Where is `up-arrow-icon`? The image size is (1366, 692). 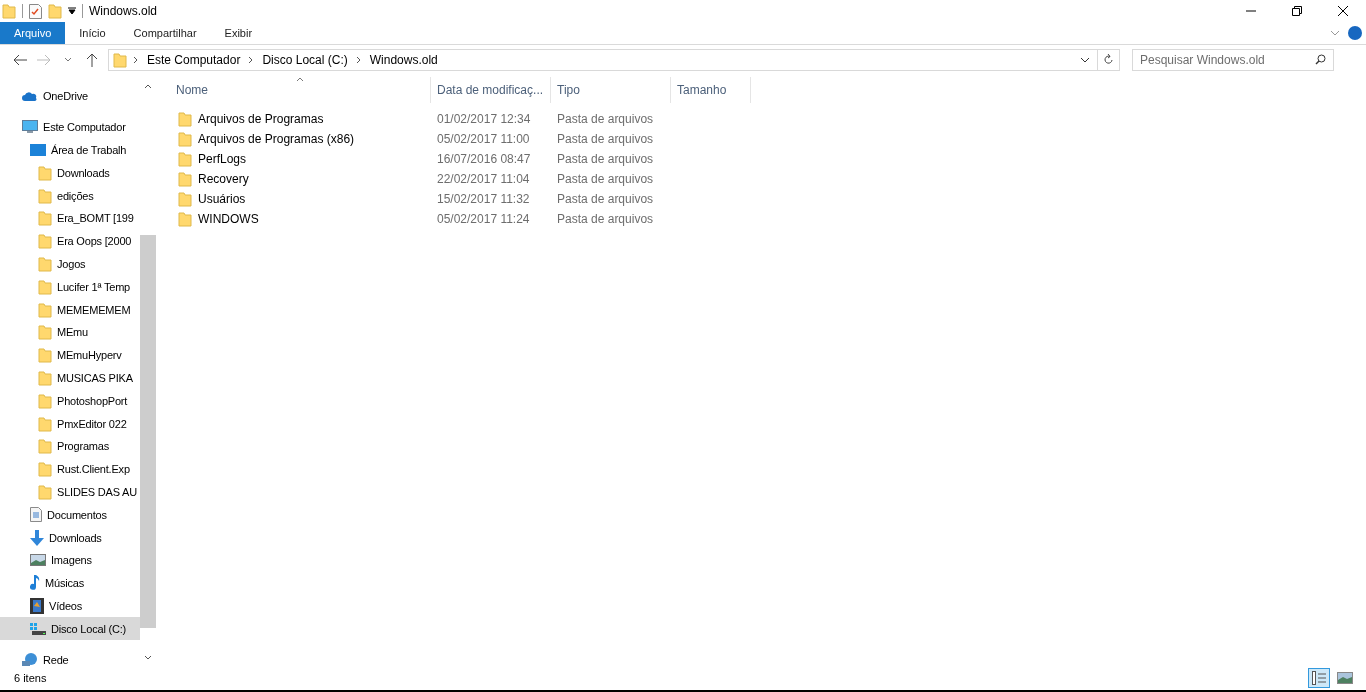
up-arrow-icon is located at coordinates (92, 60).